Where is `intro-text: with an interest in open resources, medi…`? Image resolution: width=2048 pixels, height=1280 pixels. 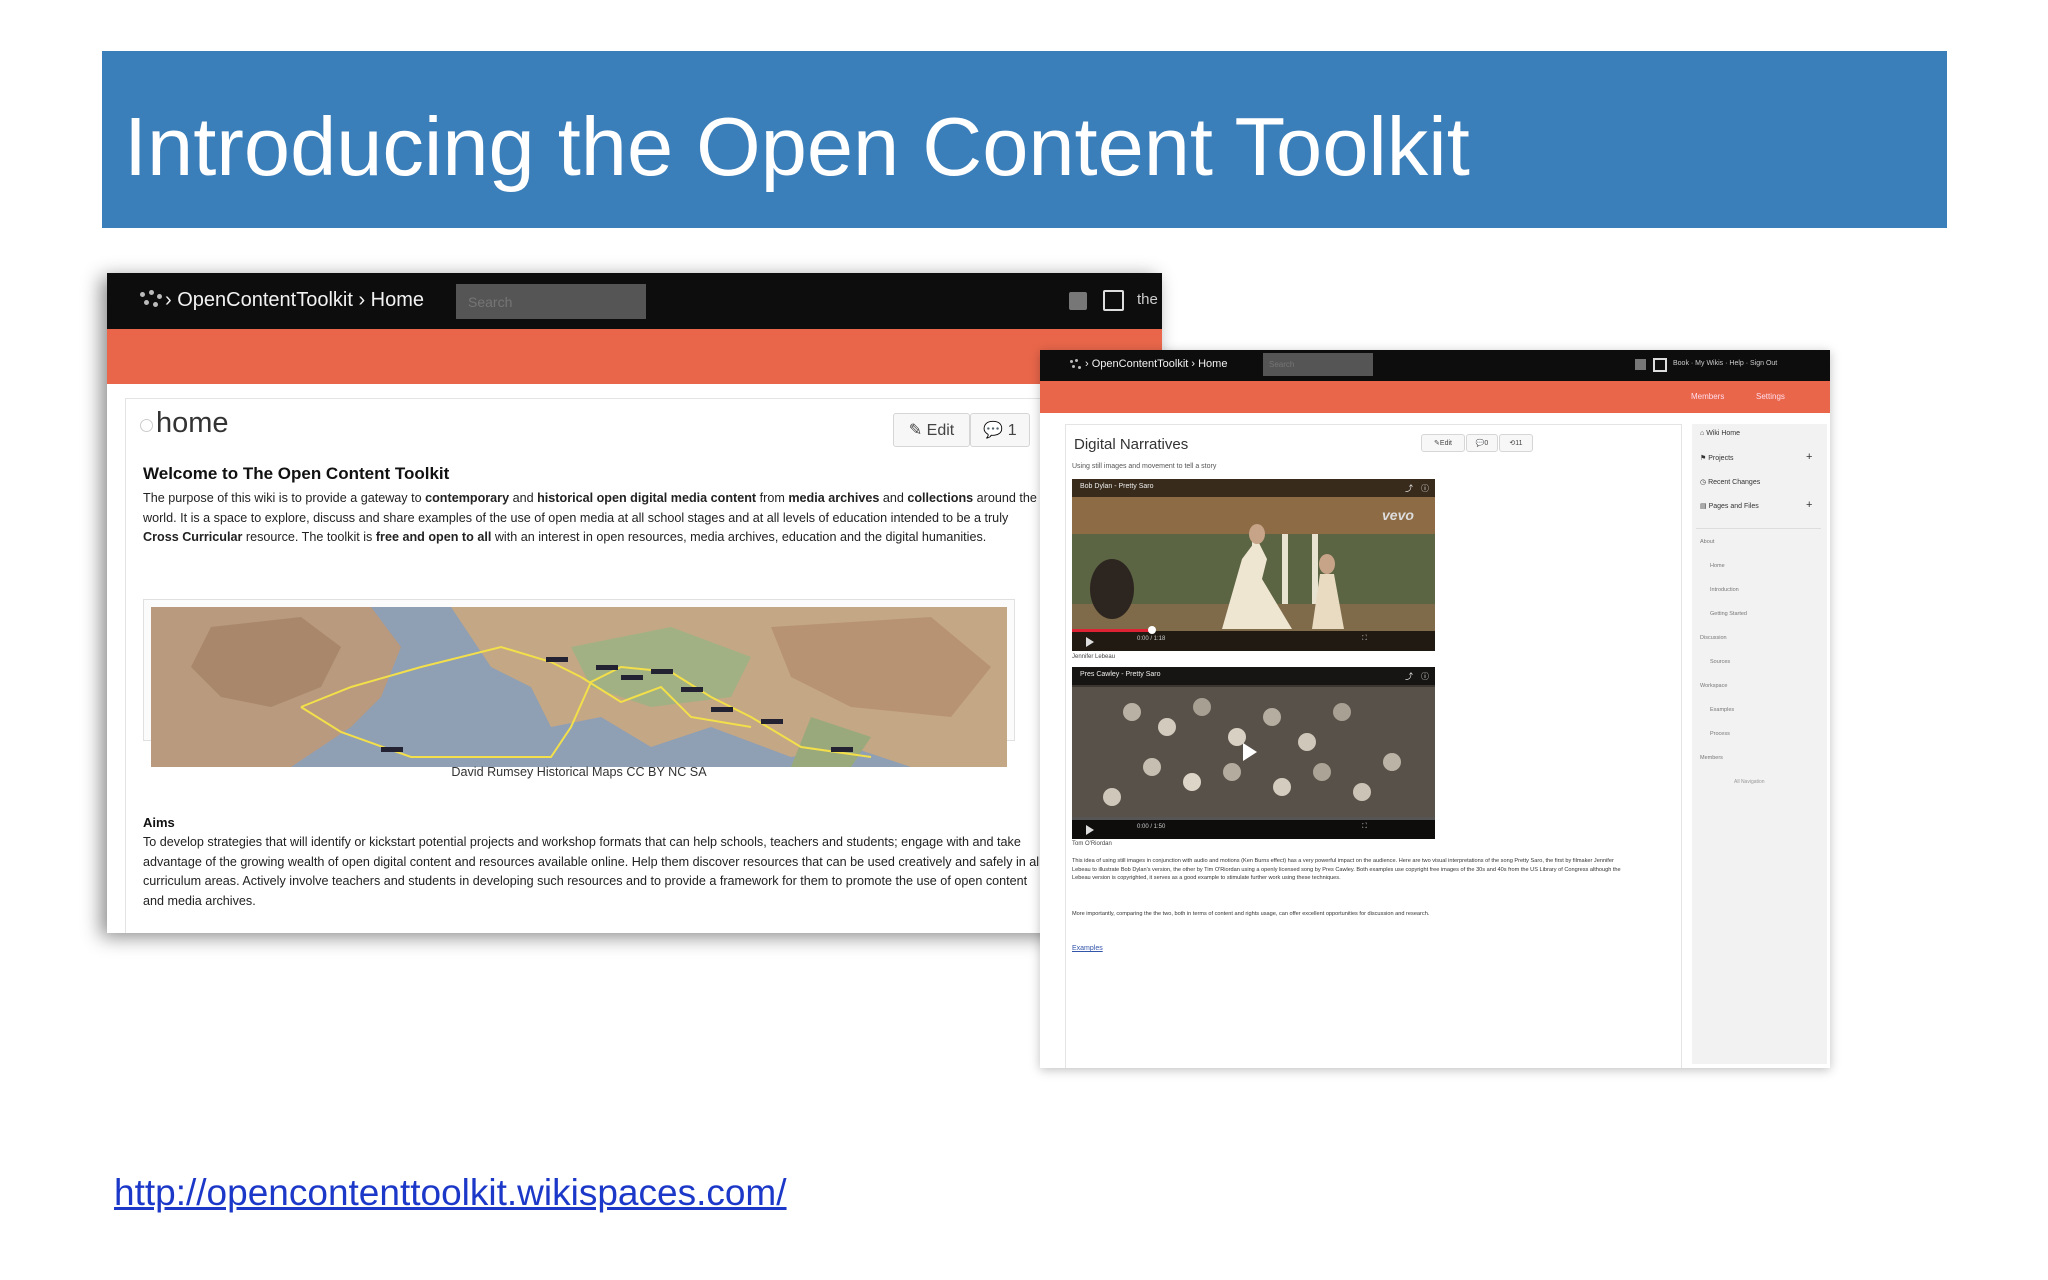 intro-text: with an interest in open resources, medi… is located at coordinates (739, 537).